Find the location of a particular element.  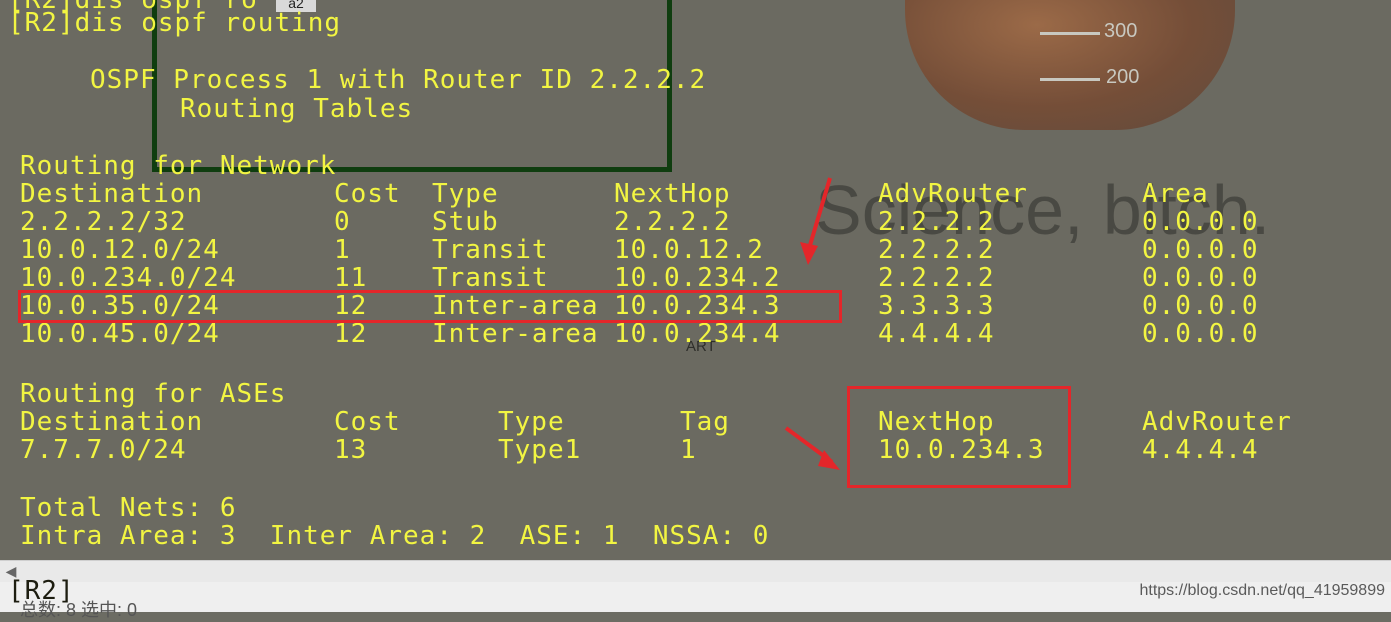

cell-destination: 2.2.2.2/32 is located at coordinates (103, 222).